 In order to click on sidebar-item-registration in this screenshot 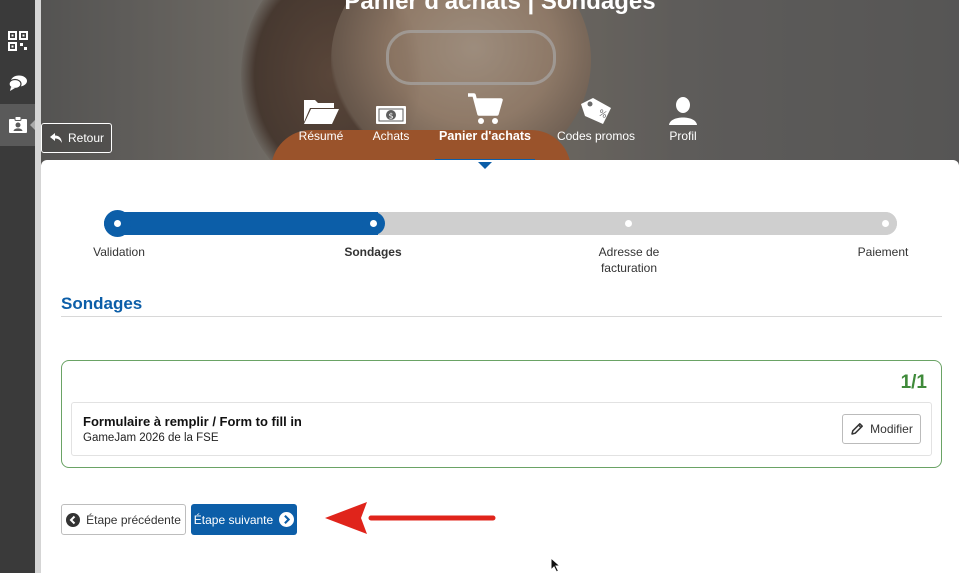, I will do `click(18, 125)`.